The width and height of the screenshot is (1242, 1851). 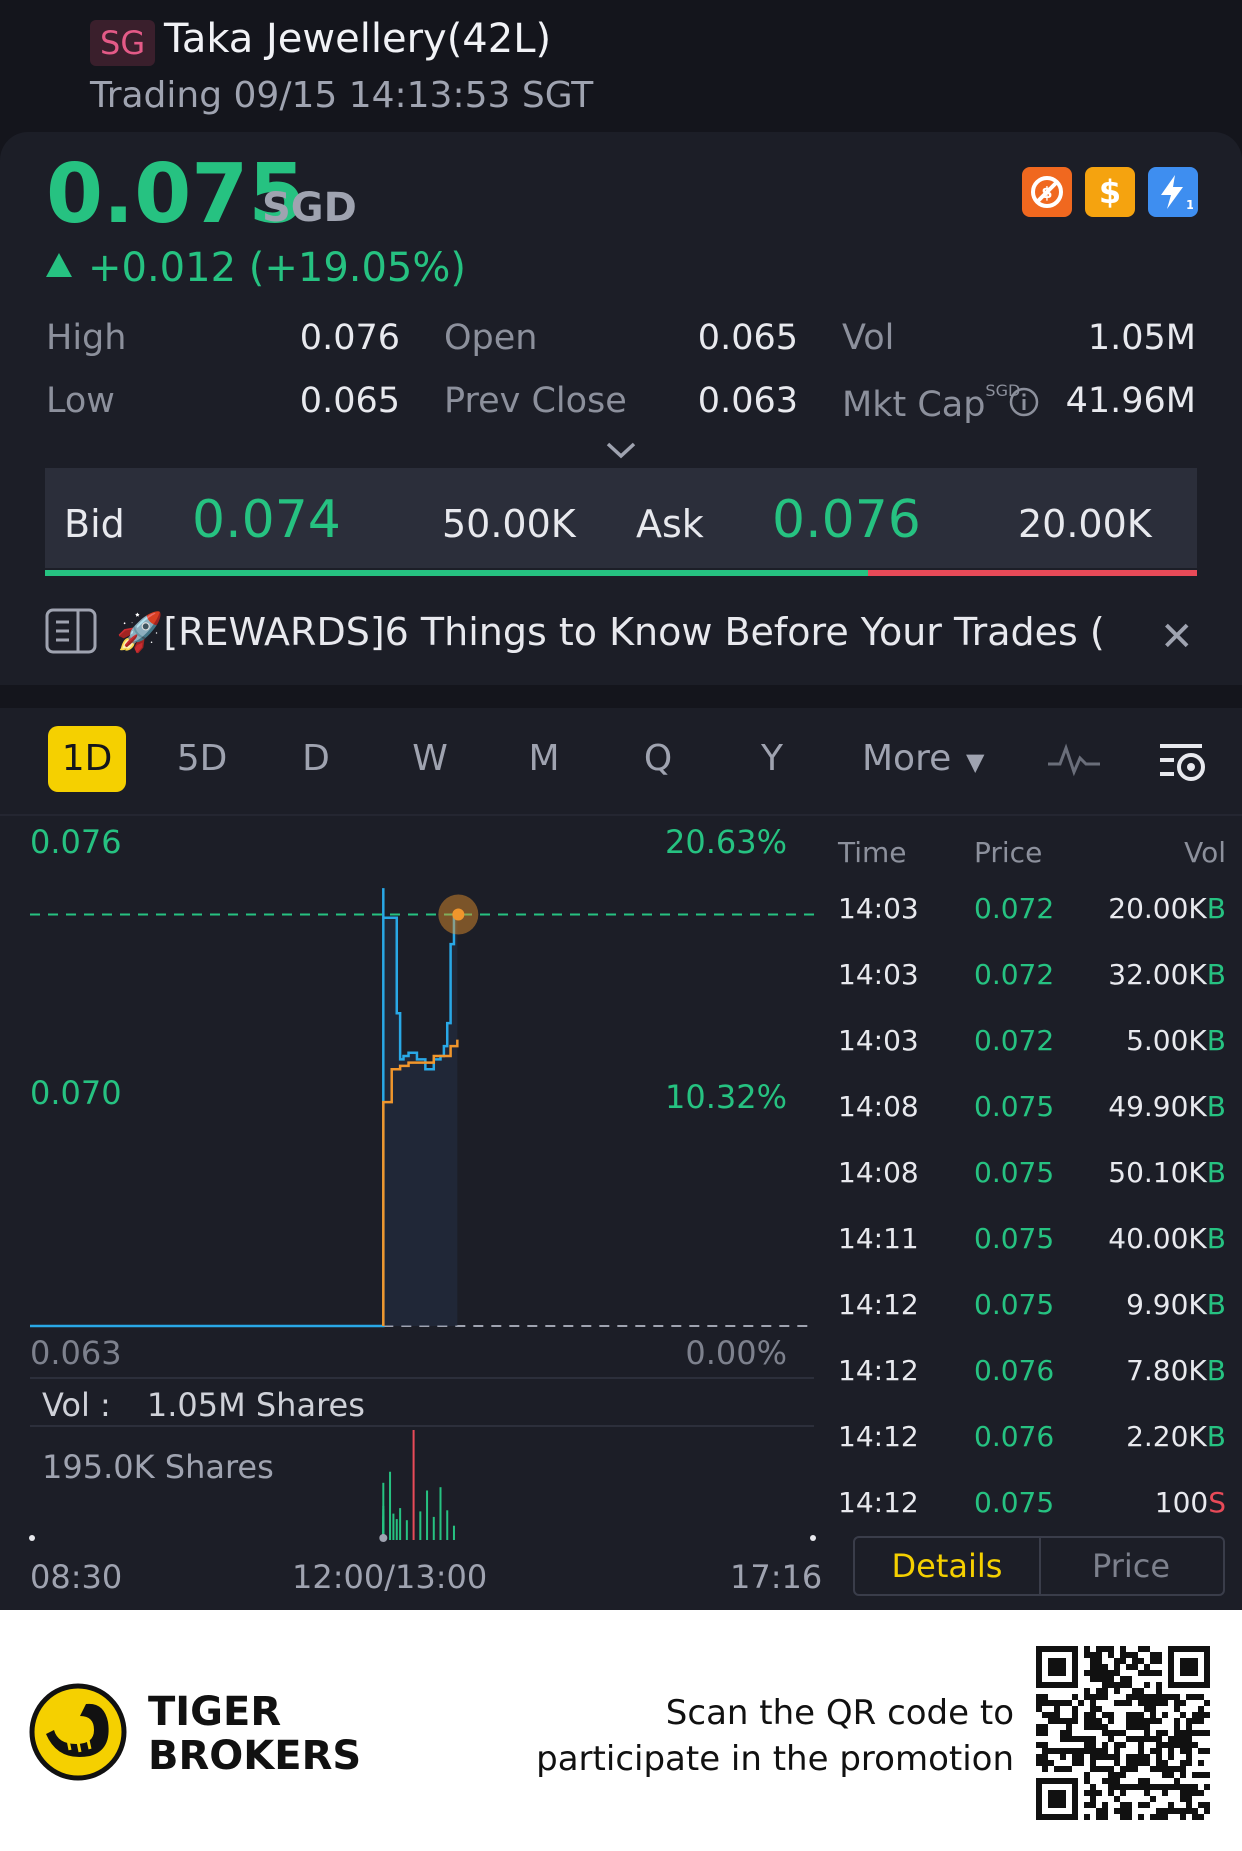 What do you see at coordinates (277, 268) in the screenshot?
I see `price-change-value: +0.012 (+19.05%)` at bounding box center [277, 268].